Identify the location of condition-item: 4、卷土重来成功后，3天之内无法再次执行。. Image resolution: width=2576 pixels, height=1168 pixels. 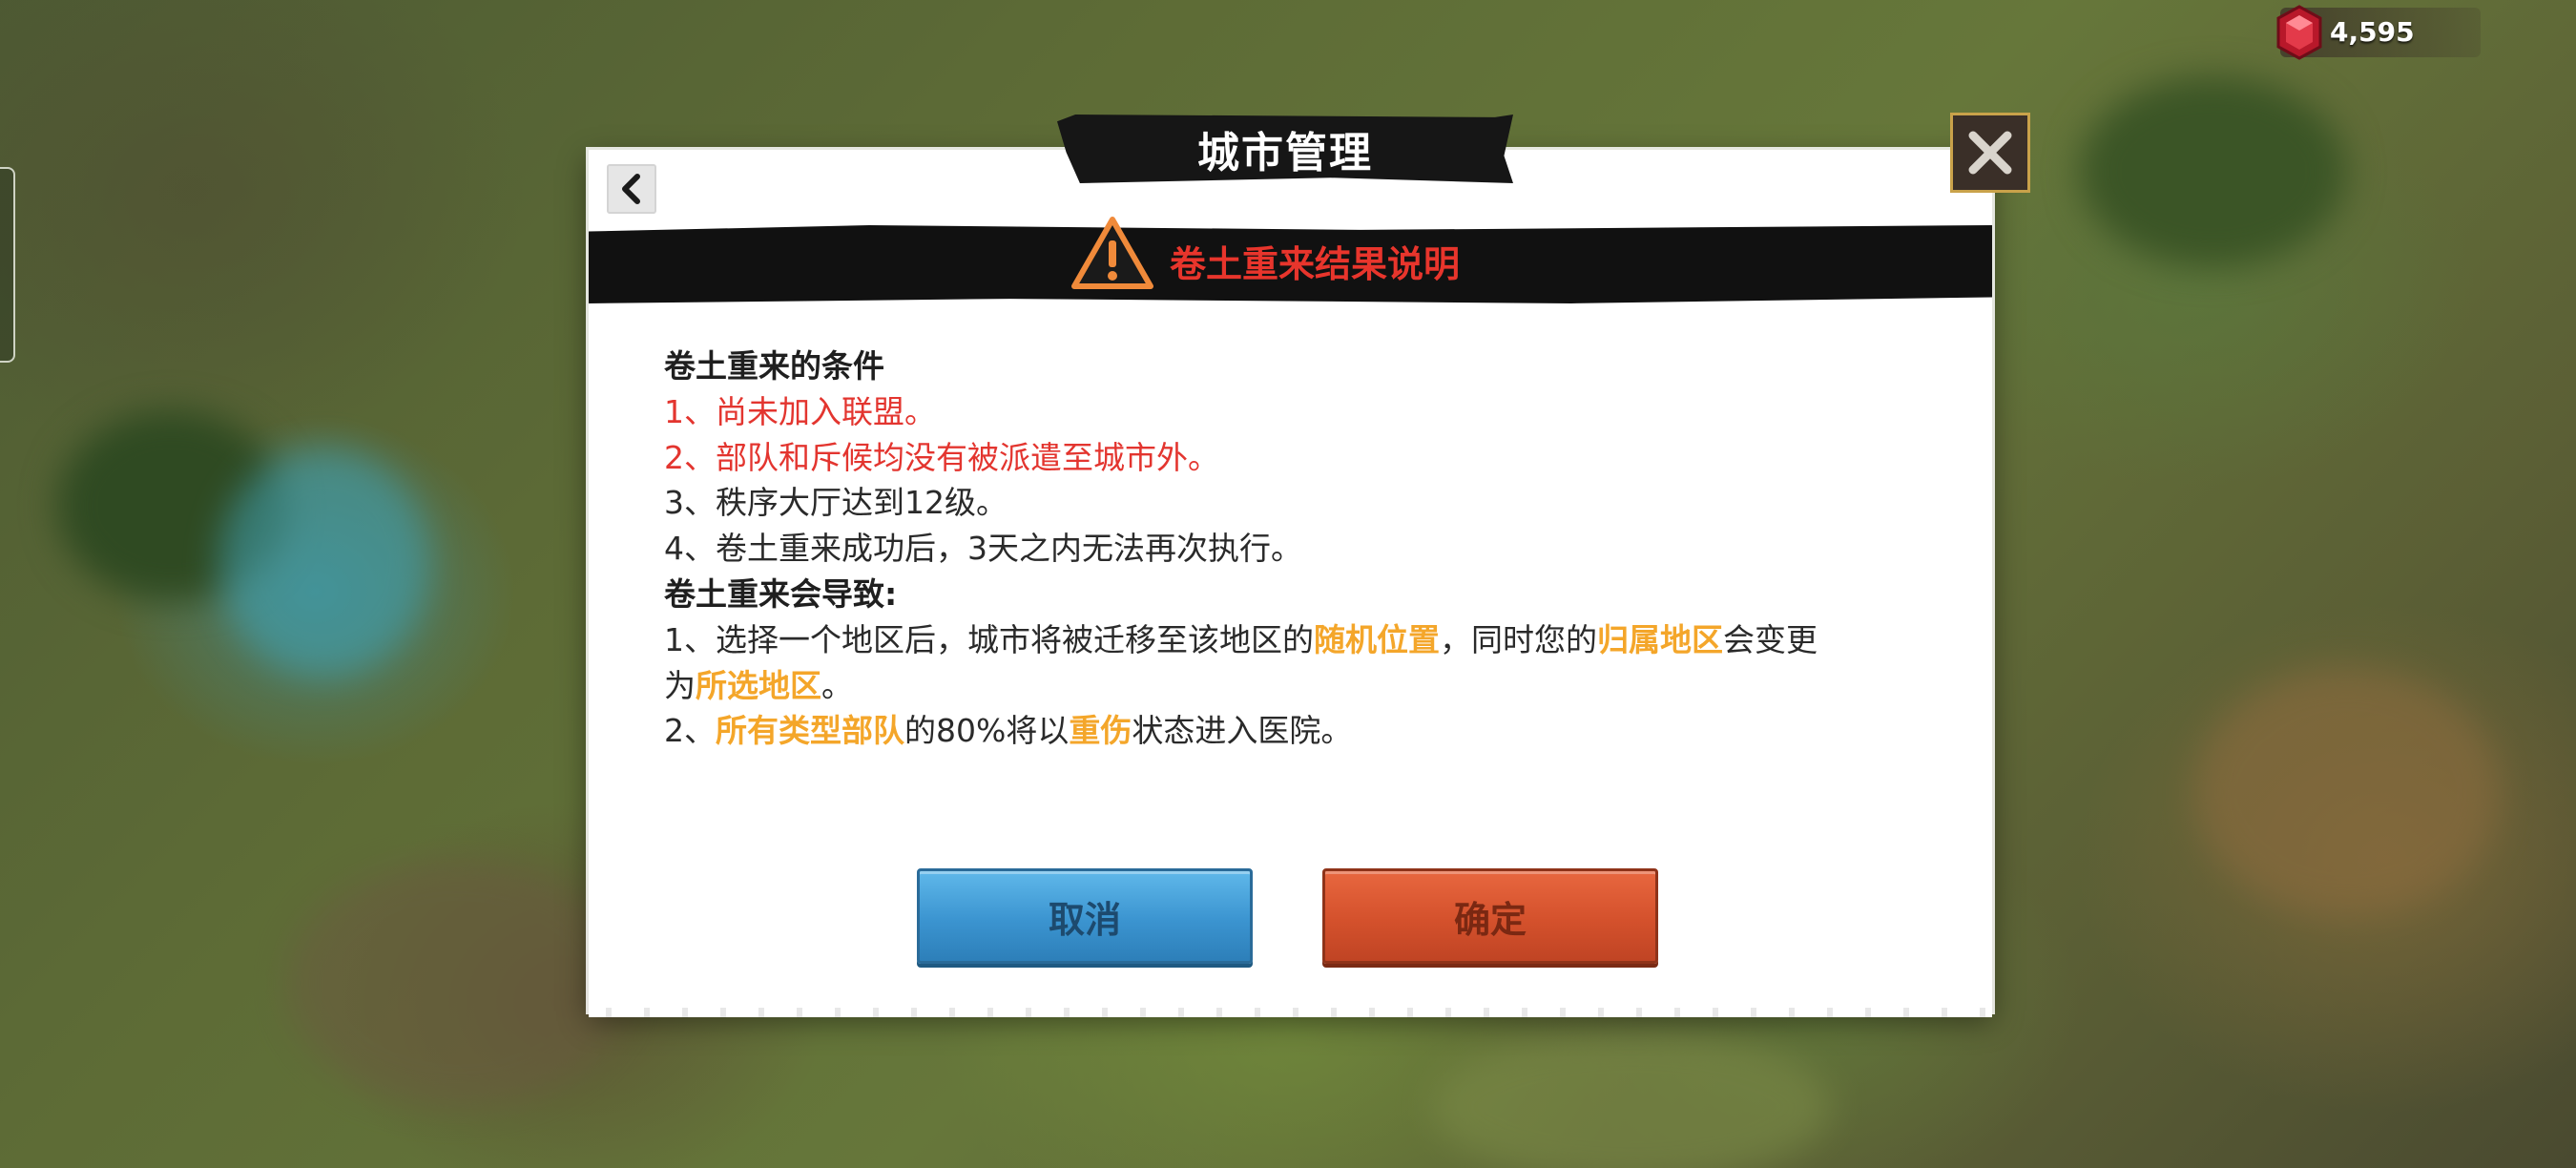
(983, 549).